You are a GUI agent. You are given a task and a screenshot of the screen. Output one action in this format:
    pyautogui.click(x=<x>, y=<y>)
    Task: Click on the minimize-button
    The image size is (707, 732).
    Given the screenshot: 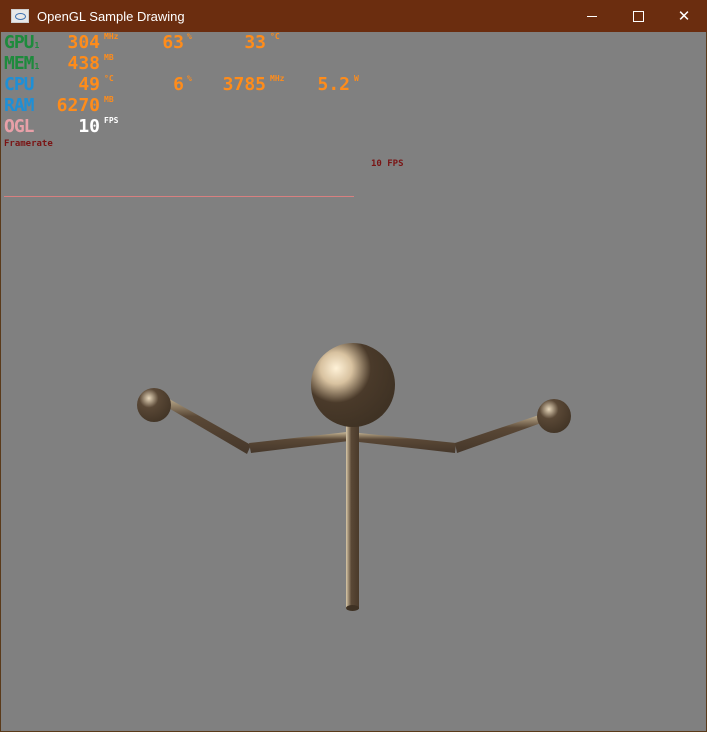 What is the action you would take?
    pyautogui.click(x=592, y=16)
    